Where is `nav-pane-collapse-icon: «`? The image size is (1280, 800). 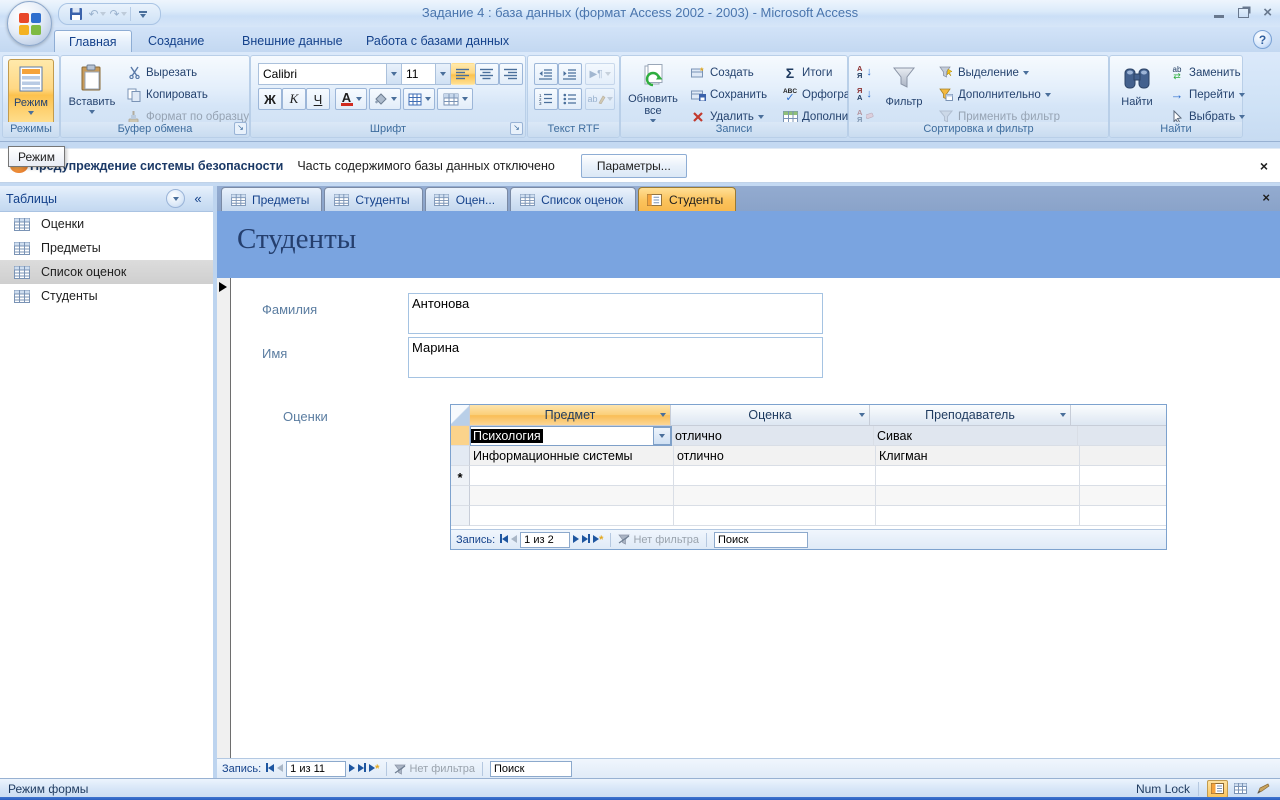
nav-pane-collapse-icon: « is located at coordinates (198, 198).